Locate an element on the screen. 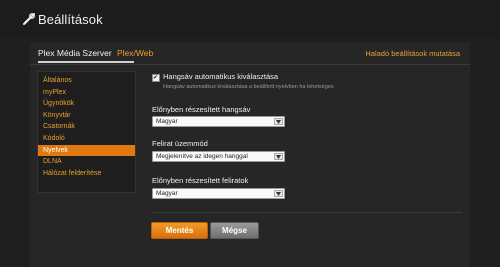 The width and height of the screenshot is (500, 267). tab-plex-web: Plex/Web is located at coordinates (135, 53).